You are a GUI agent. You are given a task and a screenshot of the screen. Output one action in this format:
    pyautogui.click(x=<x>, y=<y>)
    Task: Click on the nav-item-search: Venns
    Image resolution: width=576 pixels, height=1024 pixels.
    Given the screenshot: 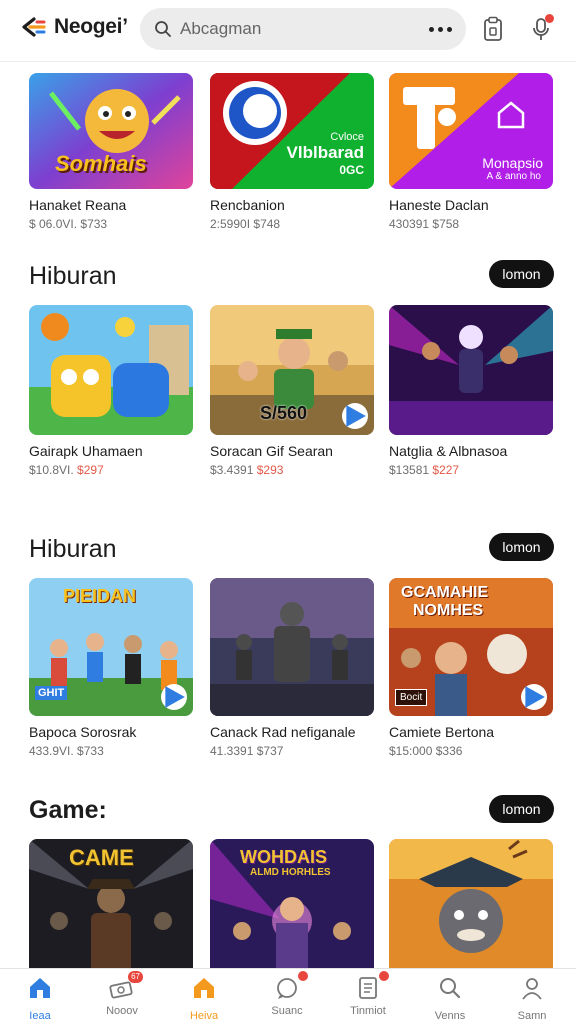 What is the action you would take?
    pyautogui.click(x=450, y=998)
    